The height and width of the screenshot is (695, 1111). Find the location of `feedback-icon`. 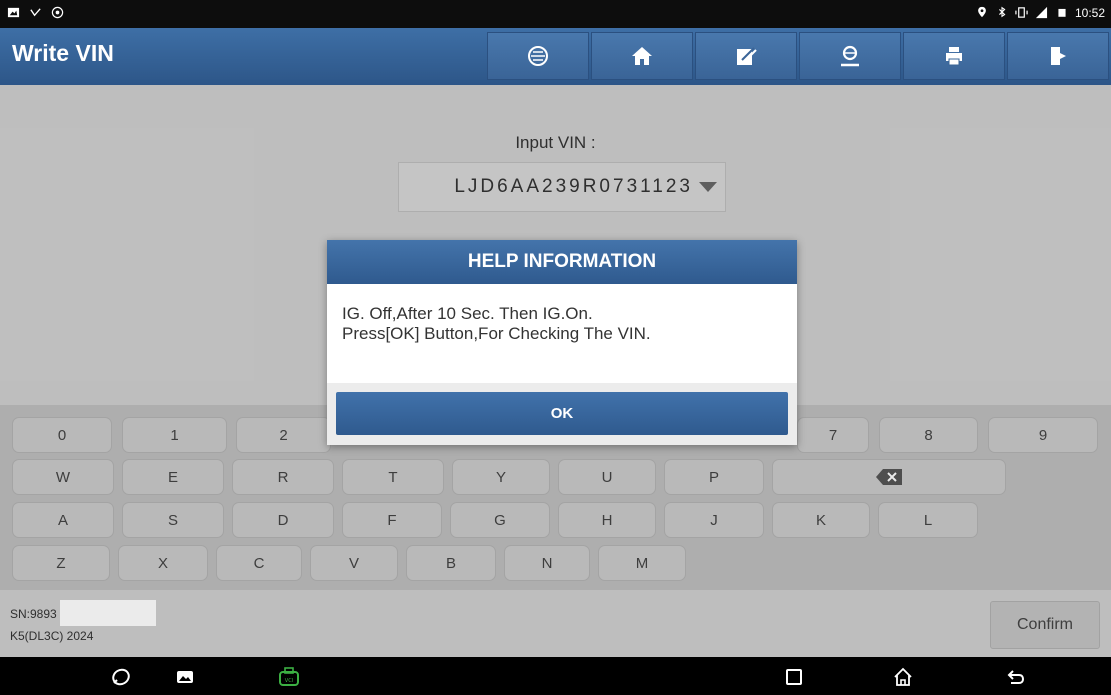

feedback-icon is located at coordinates (850, 56).